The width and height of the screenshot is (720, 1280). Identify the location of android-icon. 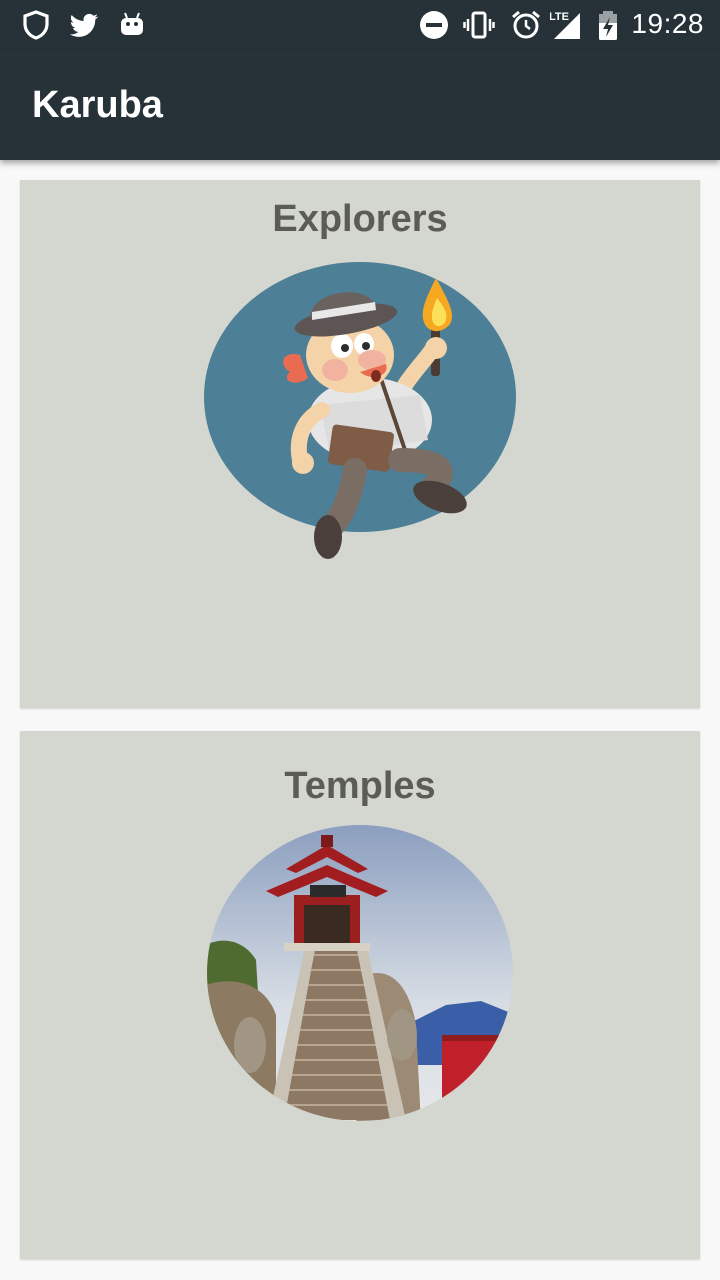
(132, 25).